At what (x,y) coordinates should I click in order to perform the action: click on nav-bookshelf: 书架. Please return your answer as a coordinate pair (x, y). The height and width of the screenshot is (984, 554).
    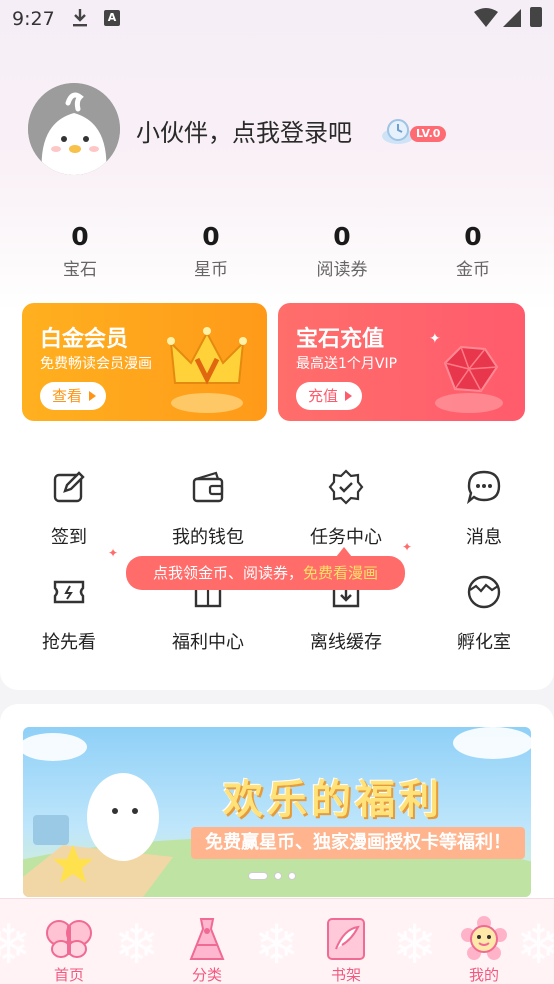
    Looking at the image, I should click on (346, 941).